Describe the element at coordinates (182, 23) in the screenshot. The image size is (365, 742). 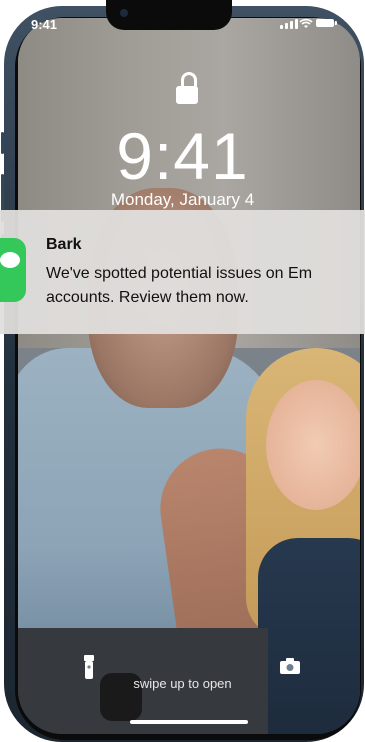
I see `status-bar: 9:41` at that location.